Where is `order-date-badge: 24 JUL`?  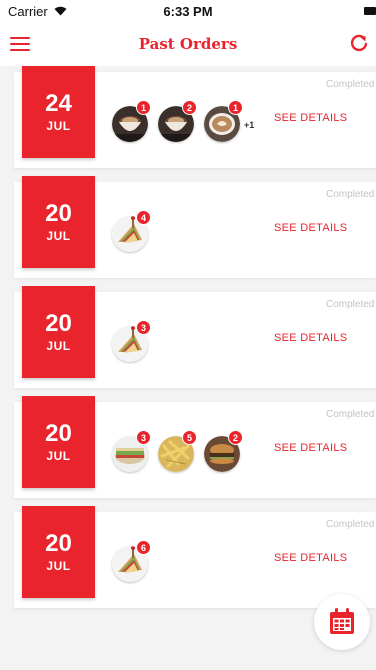 order-date-badge: 24 JUL is located at coordinates (58, 112).